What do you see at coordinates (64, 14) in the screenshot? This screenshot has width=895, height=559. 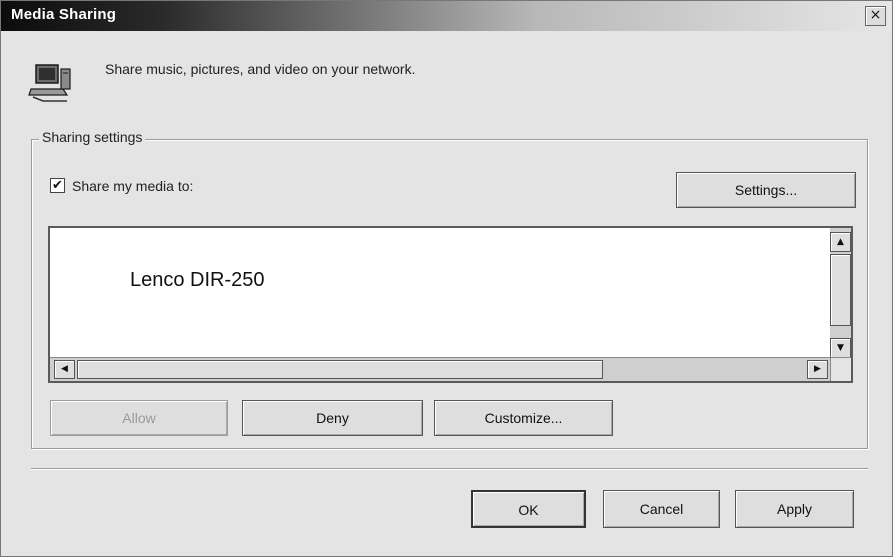 I see `window-title: Media Sharing` at bounding box center [64, 14].